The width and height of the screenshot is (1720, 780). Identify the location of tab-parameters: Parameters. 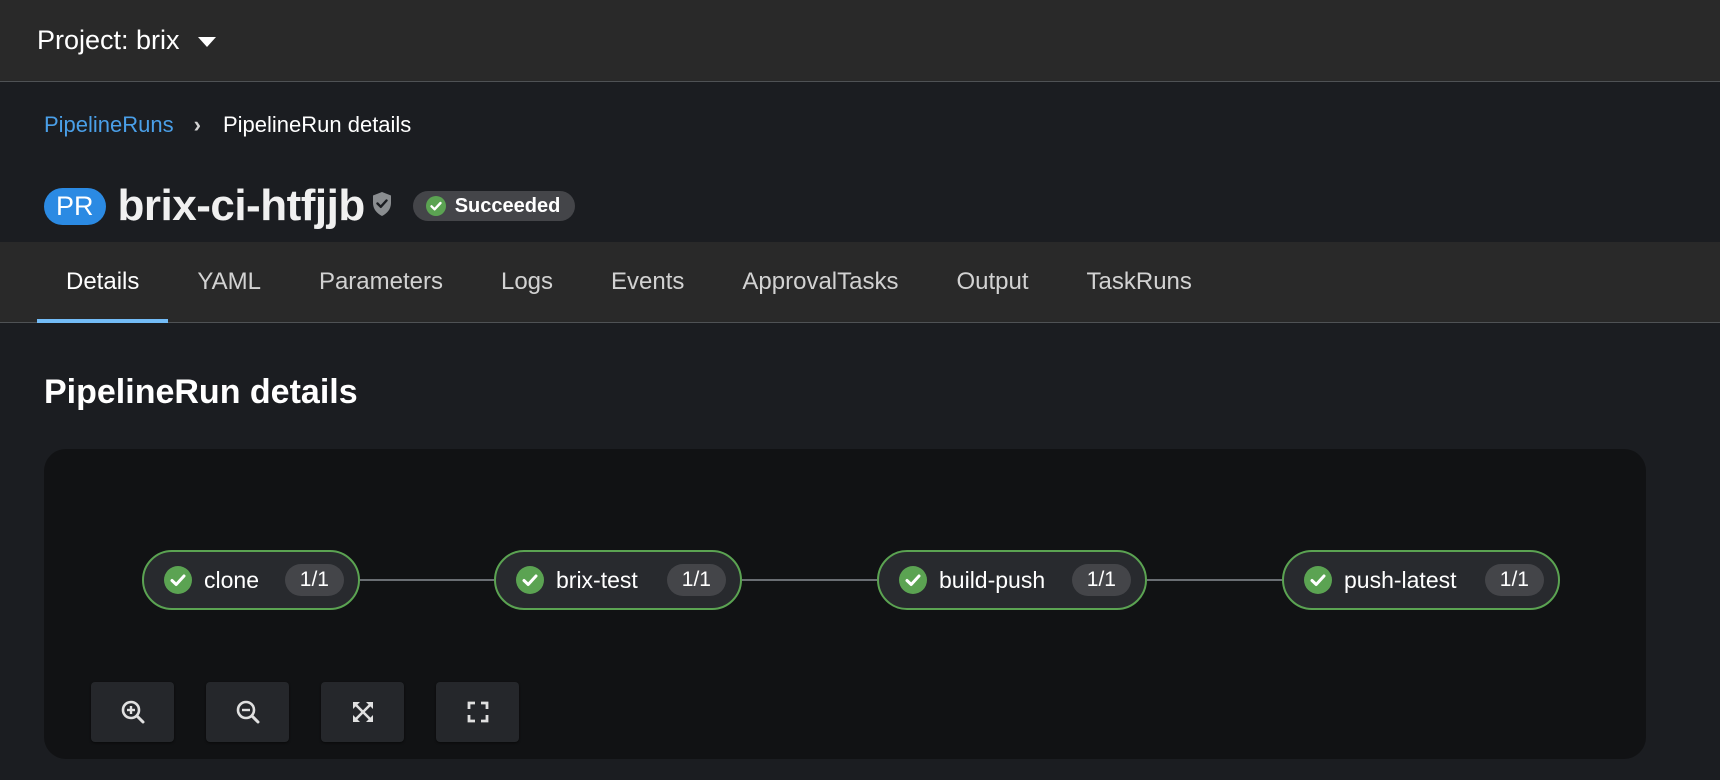
(381, 282).